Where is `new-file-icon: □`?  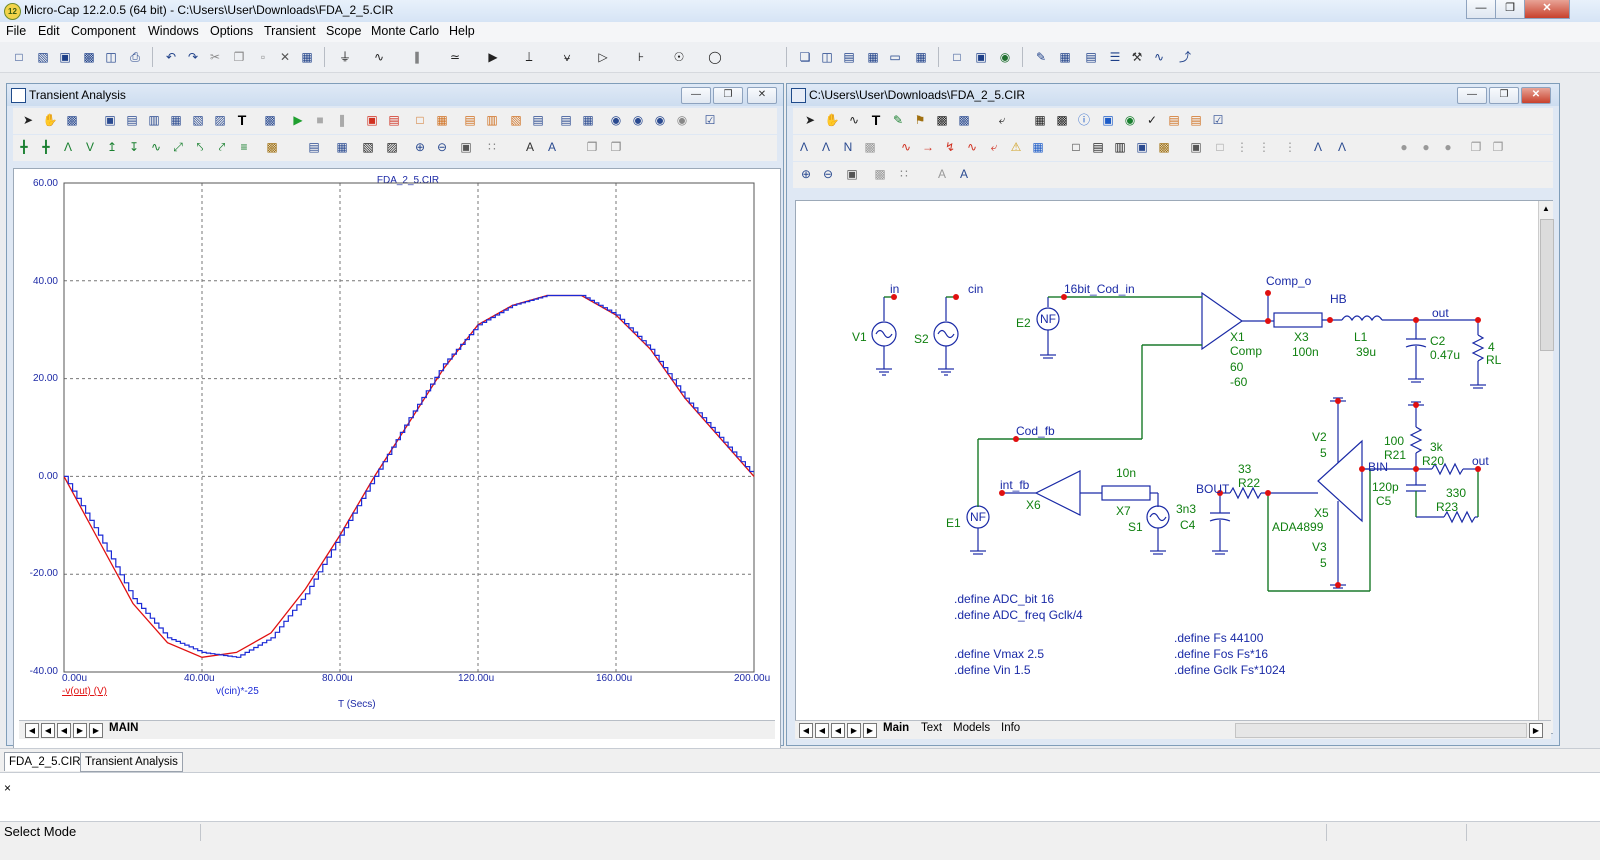 new-file-icon: □ is located at coordinates (19, 57).